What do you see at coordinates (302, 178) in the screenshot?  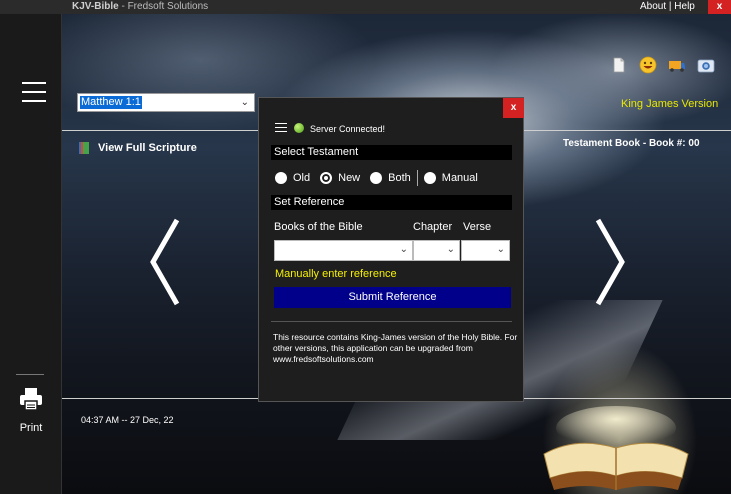 I see `radio-old-label: Old` at bounding box center [302, 178].